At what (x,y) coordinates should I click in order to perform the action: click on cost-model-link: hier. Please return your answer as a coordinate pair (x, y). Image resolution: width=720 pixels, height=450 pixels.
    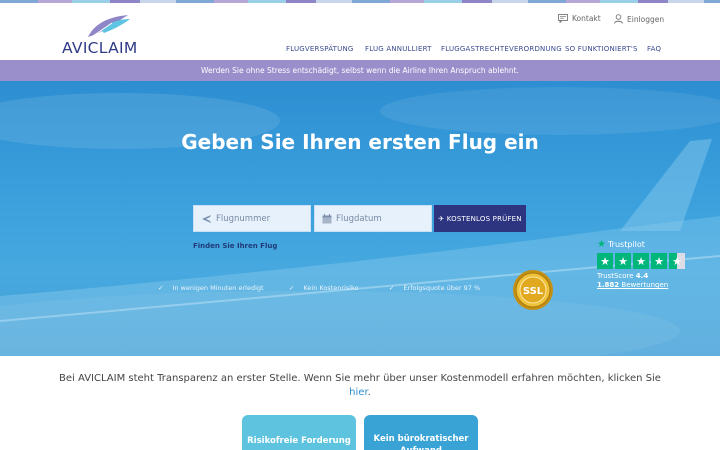
    Looking at the image, I should click on (358, 392).